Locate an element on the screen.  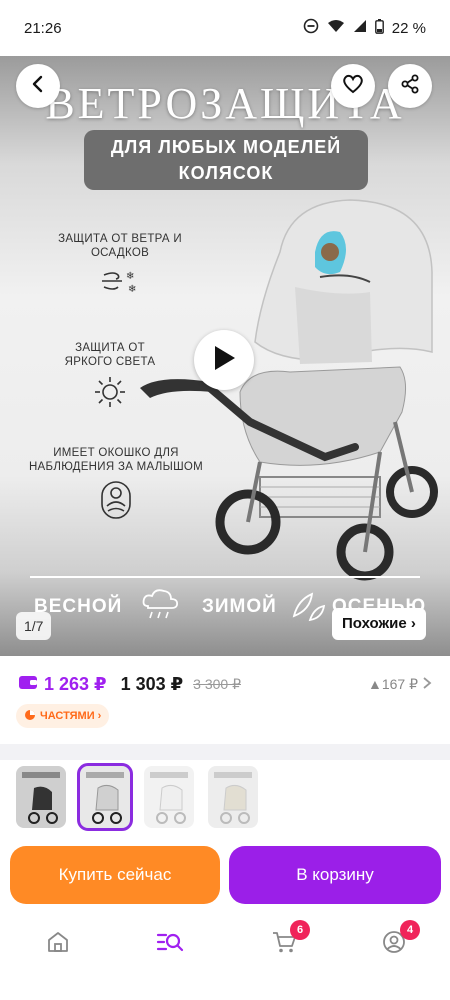
status-bar: 21:26 22 % is located at coordinates (225, 28).